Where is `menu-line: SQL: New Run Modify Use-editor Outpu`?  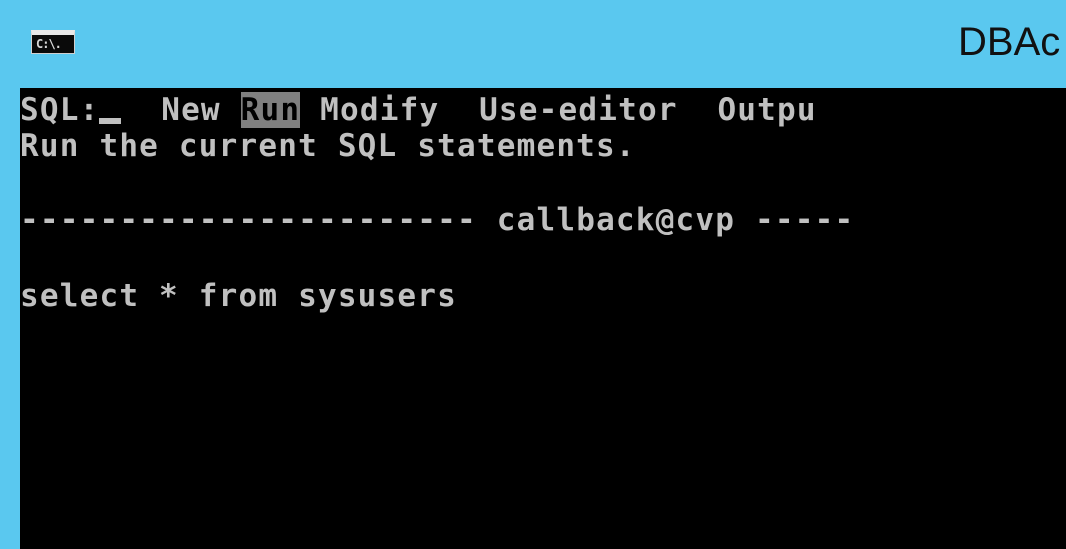
menu-line: SQL: New Run Modify Use-editor Outpu is located at coordinates (418, 110).